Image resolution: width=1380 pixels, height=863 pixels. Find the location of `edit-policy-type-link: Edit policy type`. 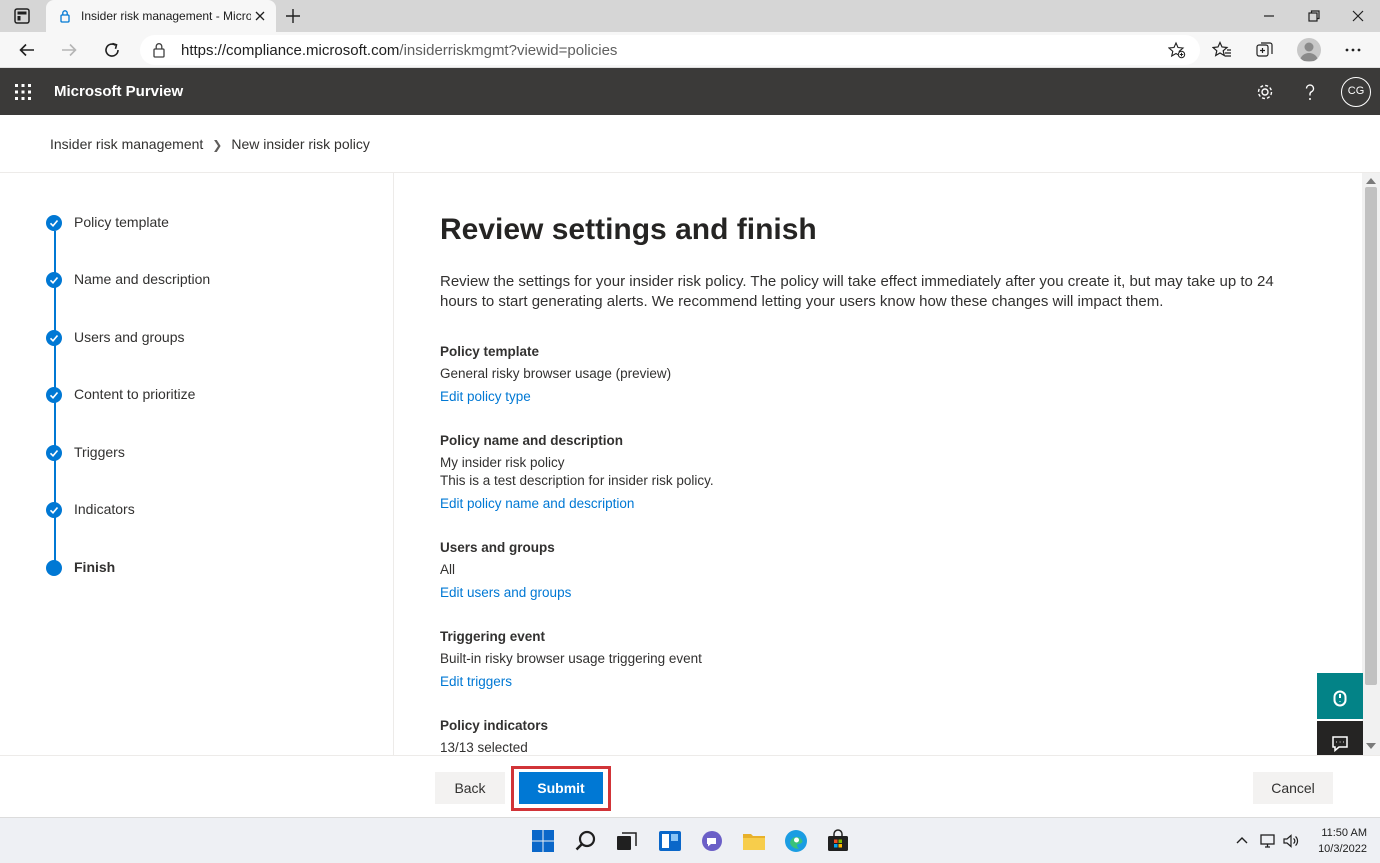

edit-policy-type-link: Edit policy type is located at coordinates (555, 397).